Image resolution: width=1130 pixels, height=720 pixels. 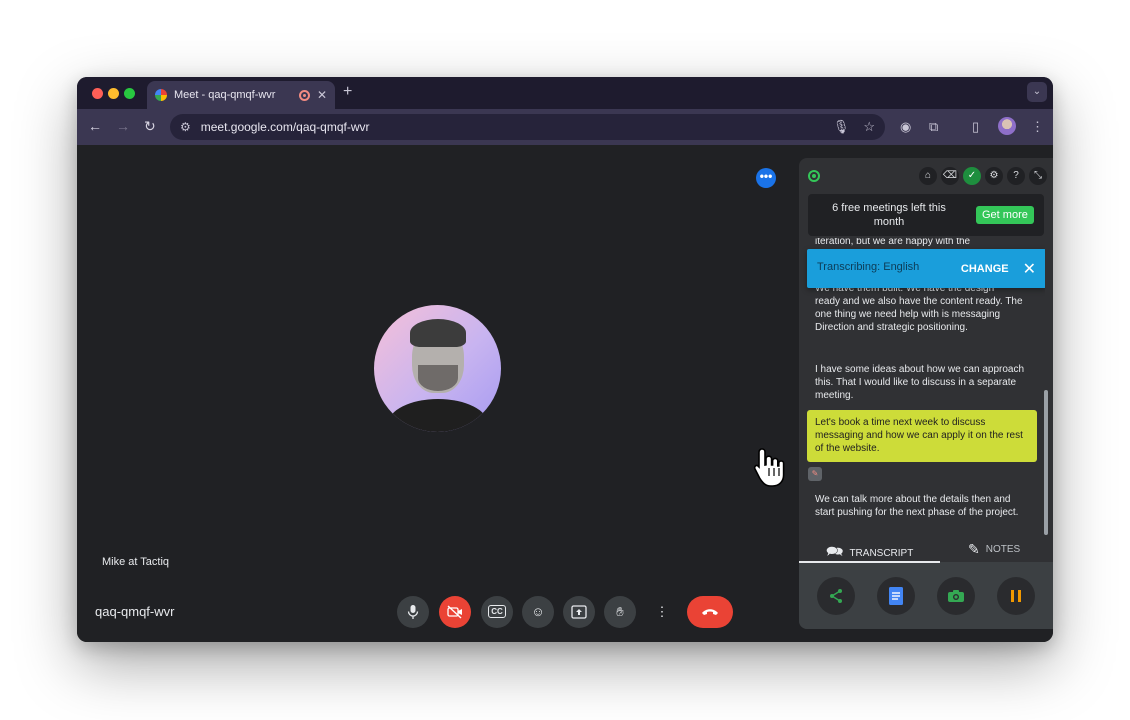 What do you see at coordinates (869, 127) in the screenshot?
I see `bookmark-star-icon: ☆` at bounding box center [869, 127].